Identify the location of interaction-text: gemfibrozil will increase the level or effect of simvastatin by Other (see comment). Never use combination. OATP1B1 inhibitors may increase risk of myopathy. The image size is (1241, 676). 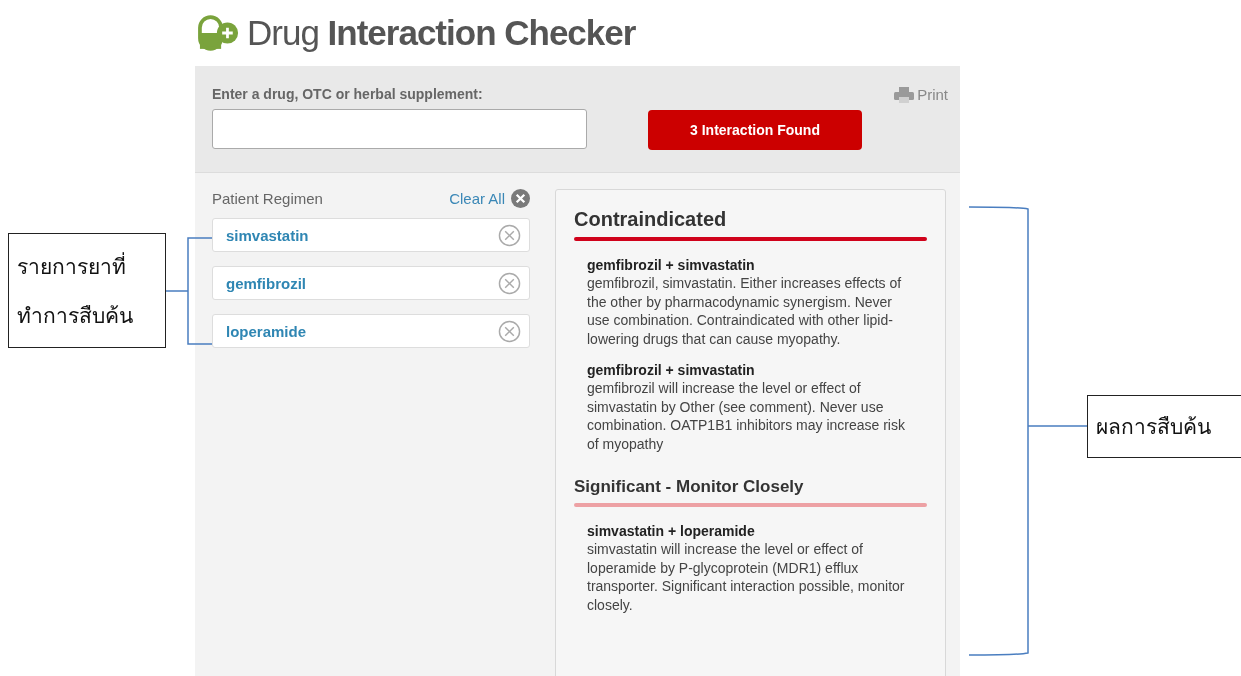
(746, 416).